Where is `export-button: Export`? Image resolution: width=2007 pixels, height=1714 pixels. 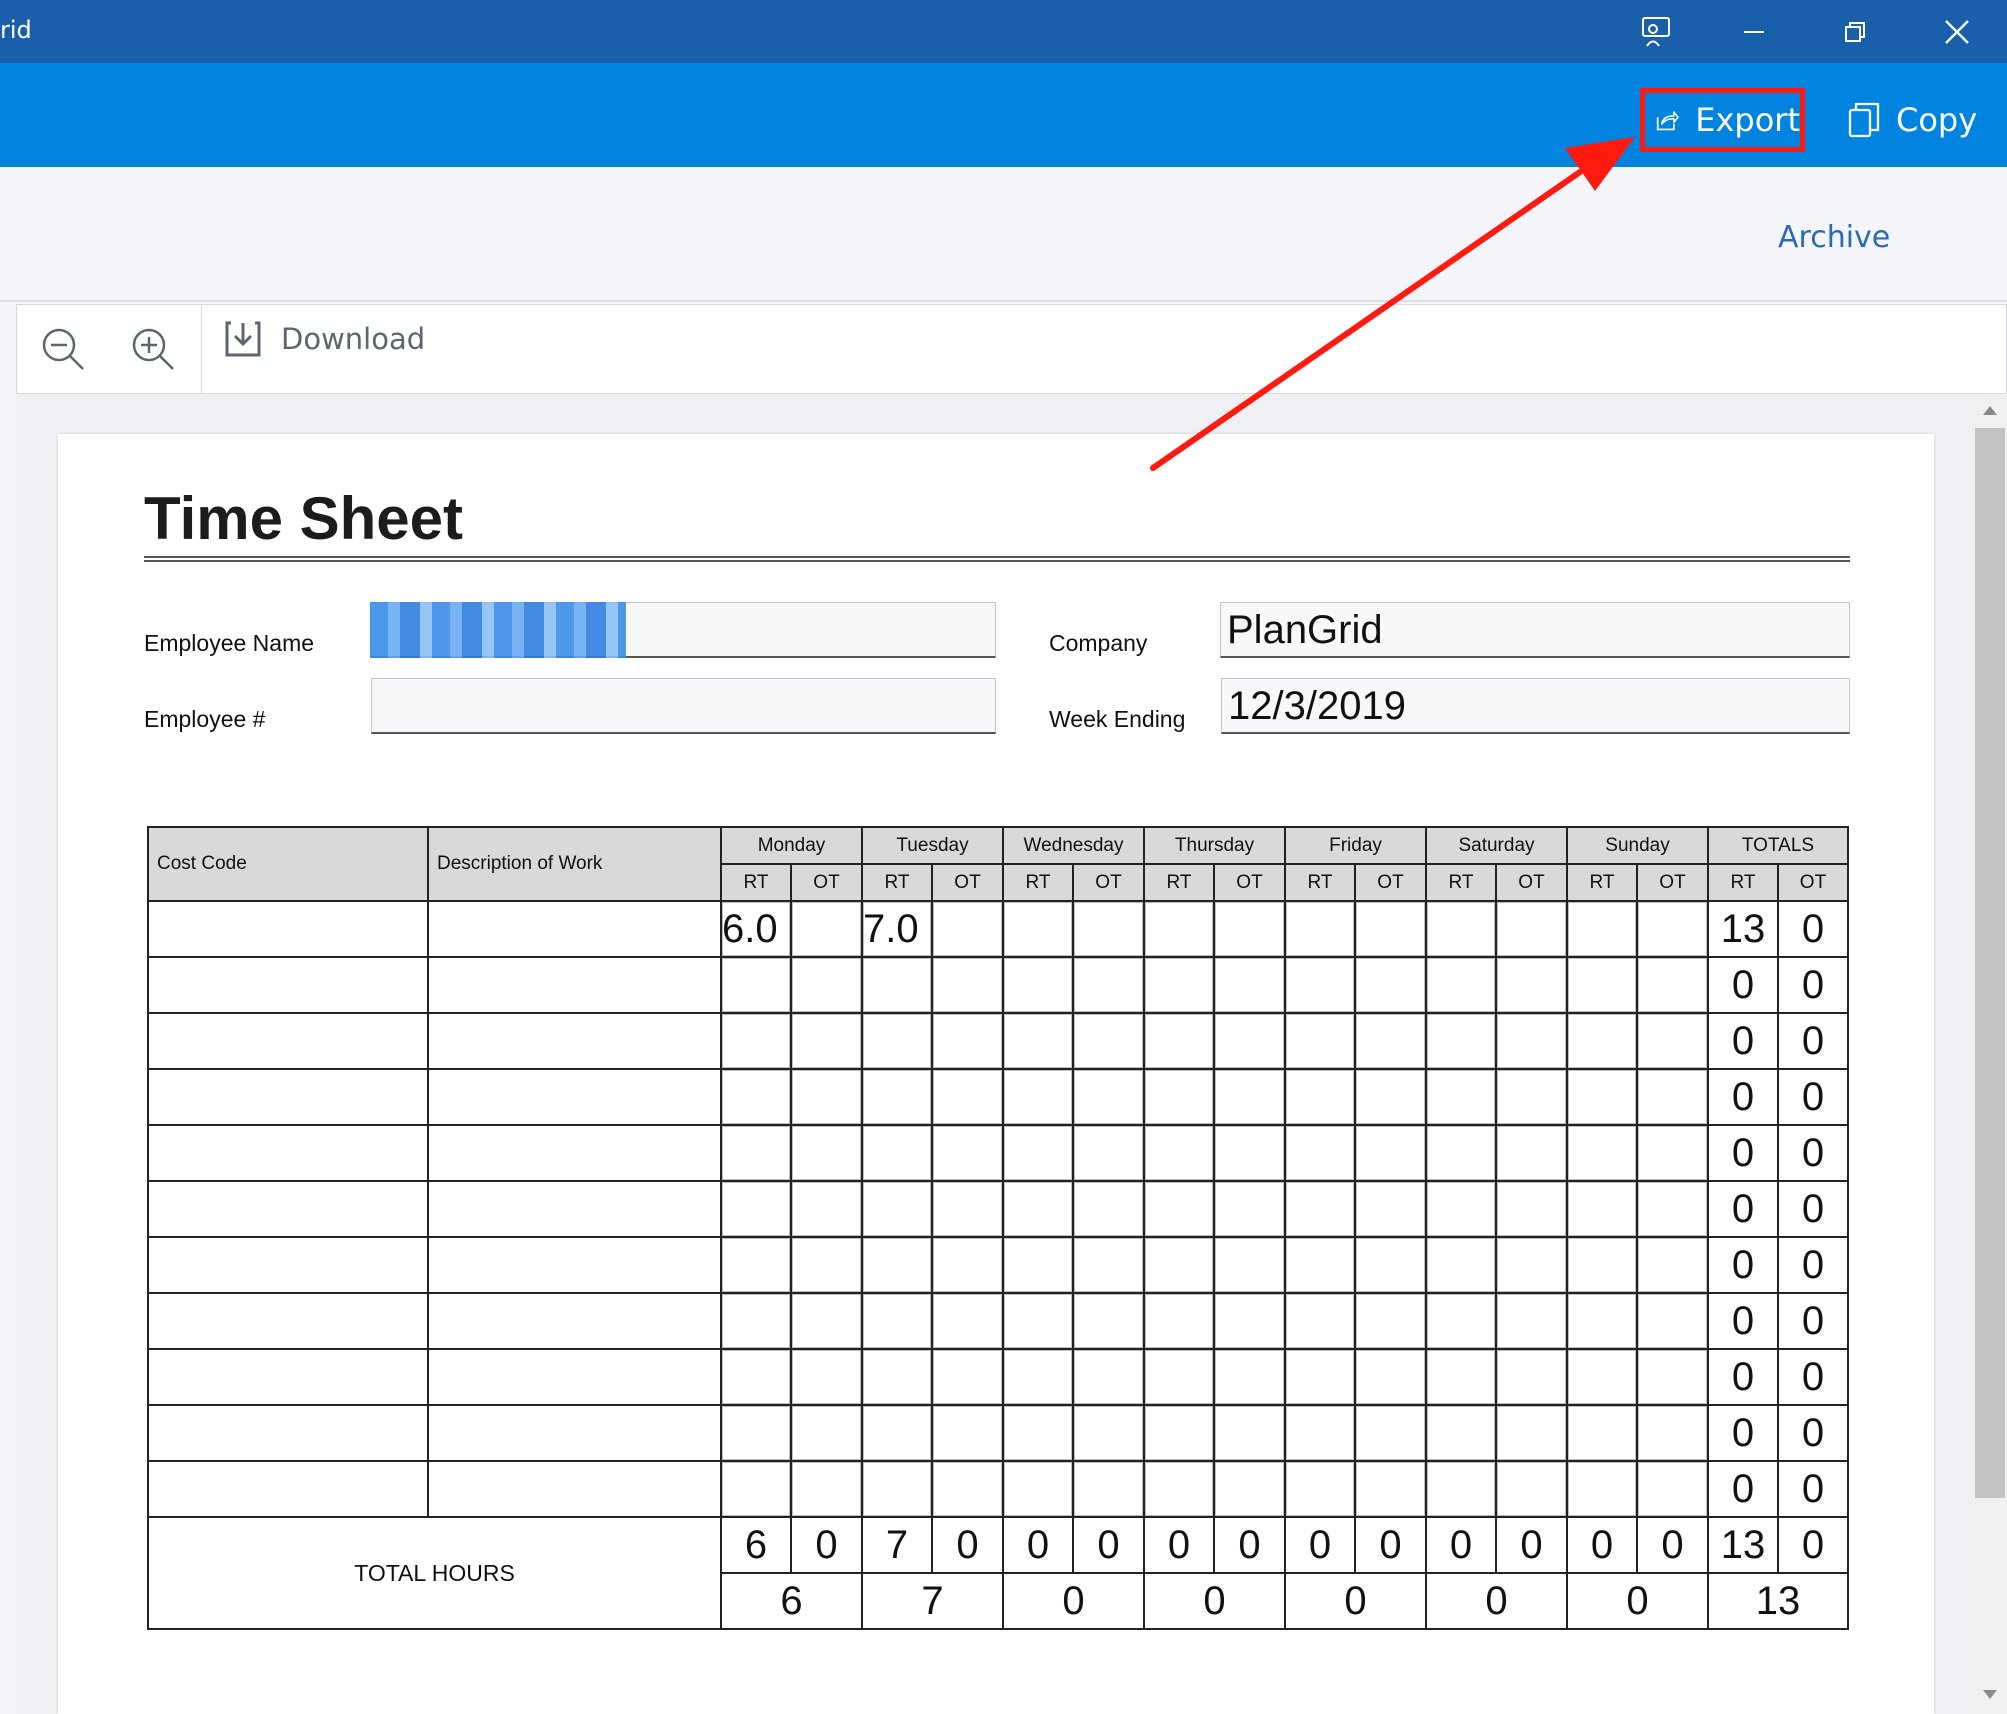
export-button: Export is located at coordinates (1722, 120).